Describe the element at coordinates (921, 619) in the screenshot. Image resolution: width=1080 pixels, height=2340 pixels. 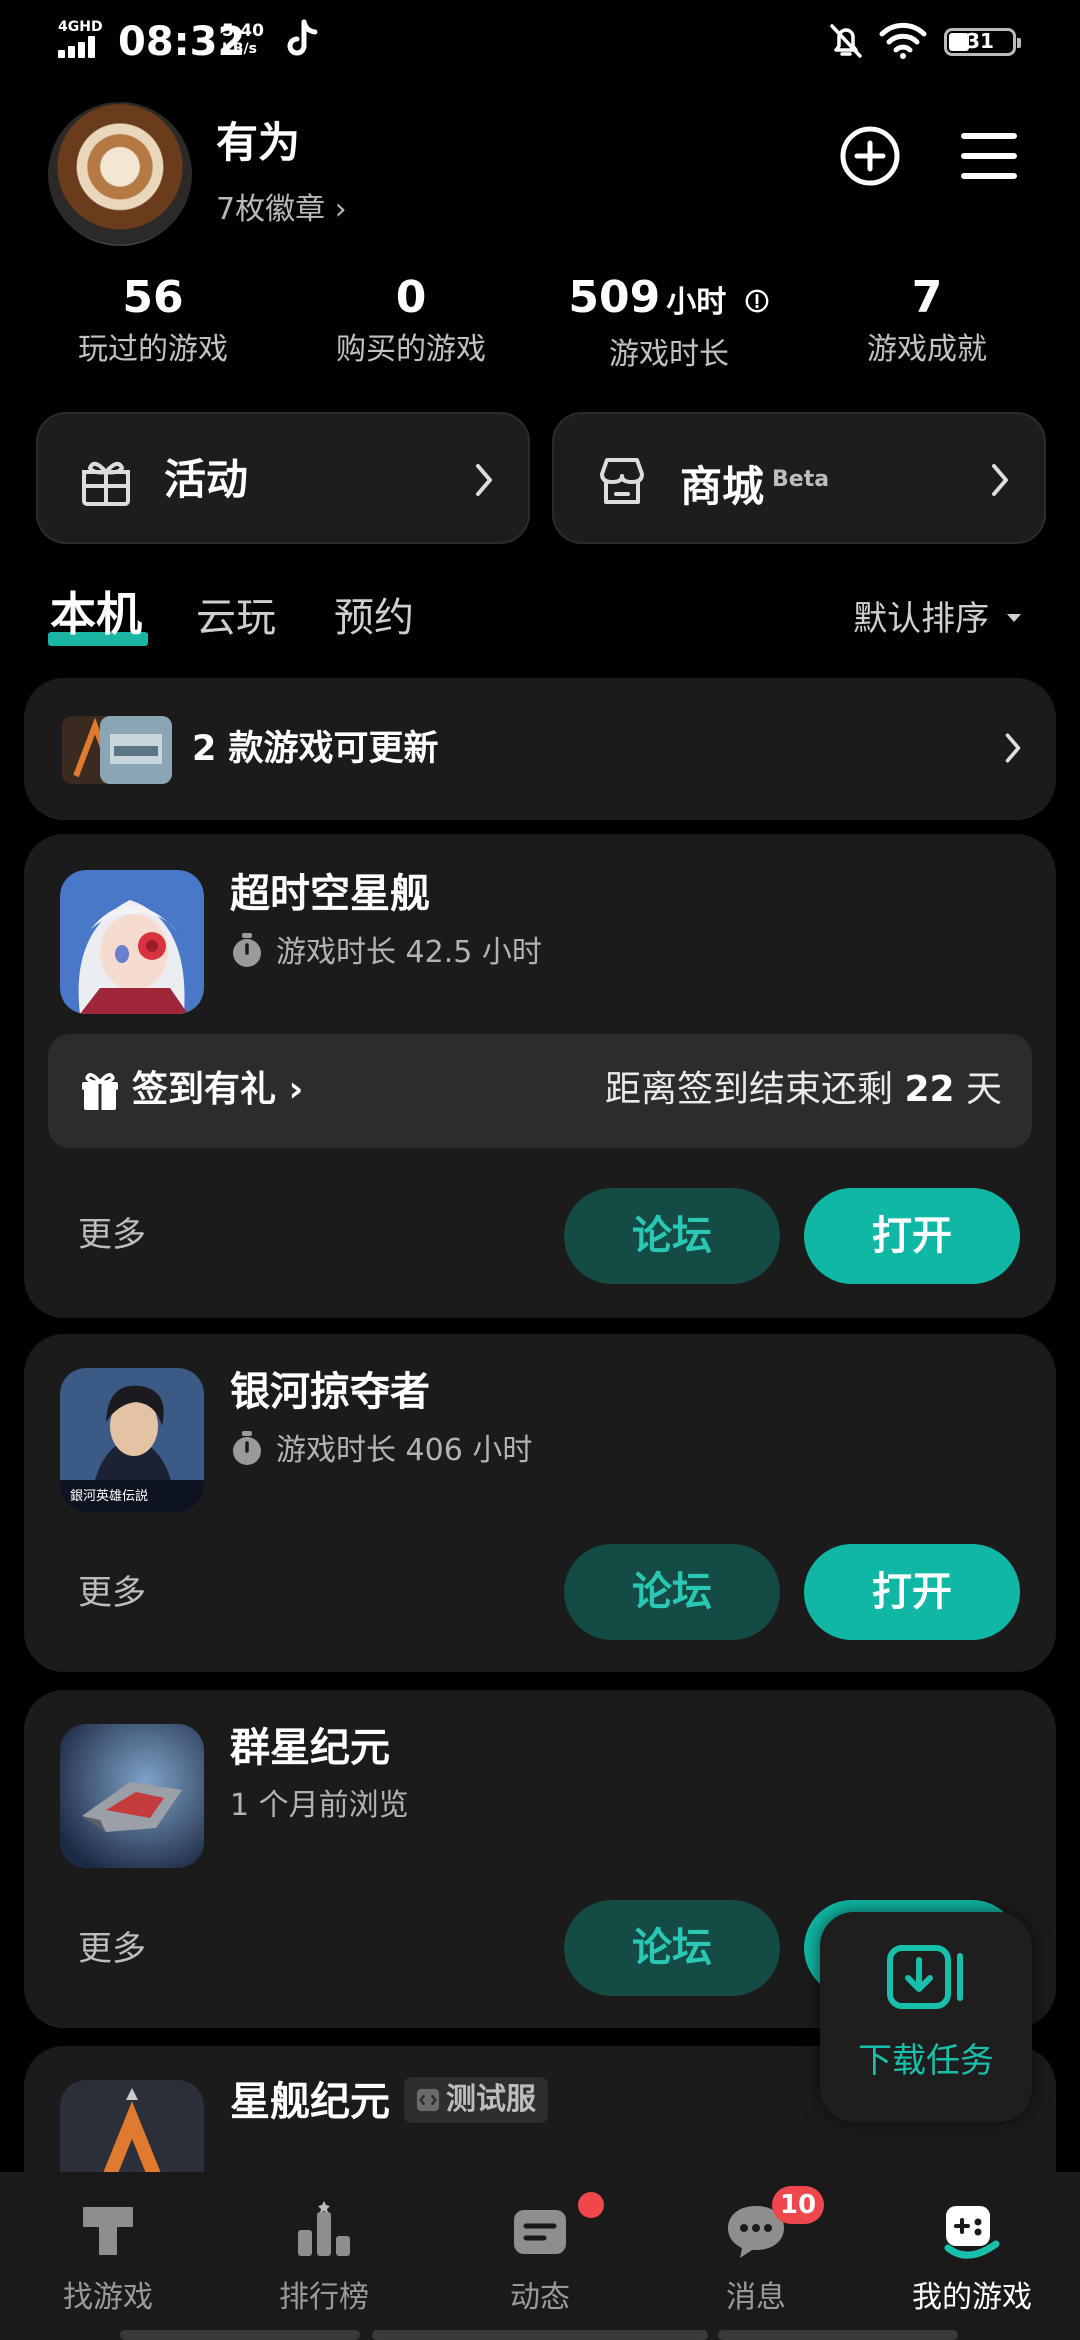
I see `sort-label: 默认排序` at that location.